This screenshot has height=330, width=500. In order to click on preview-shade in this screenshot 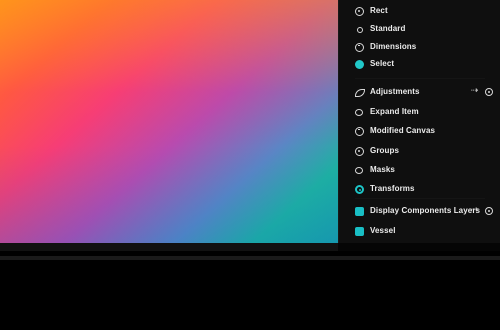, I will do `click(169, 247)`.